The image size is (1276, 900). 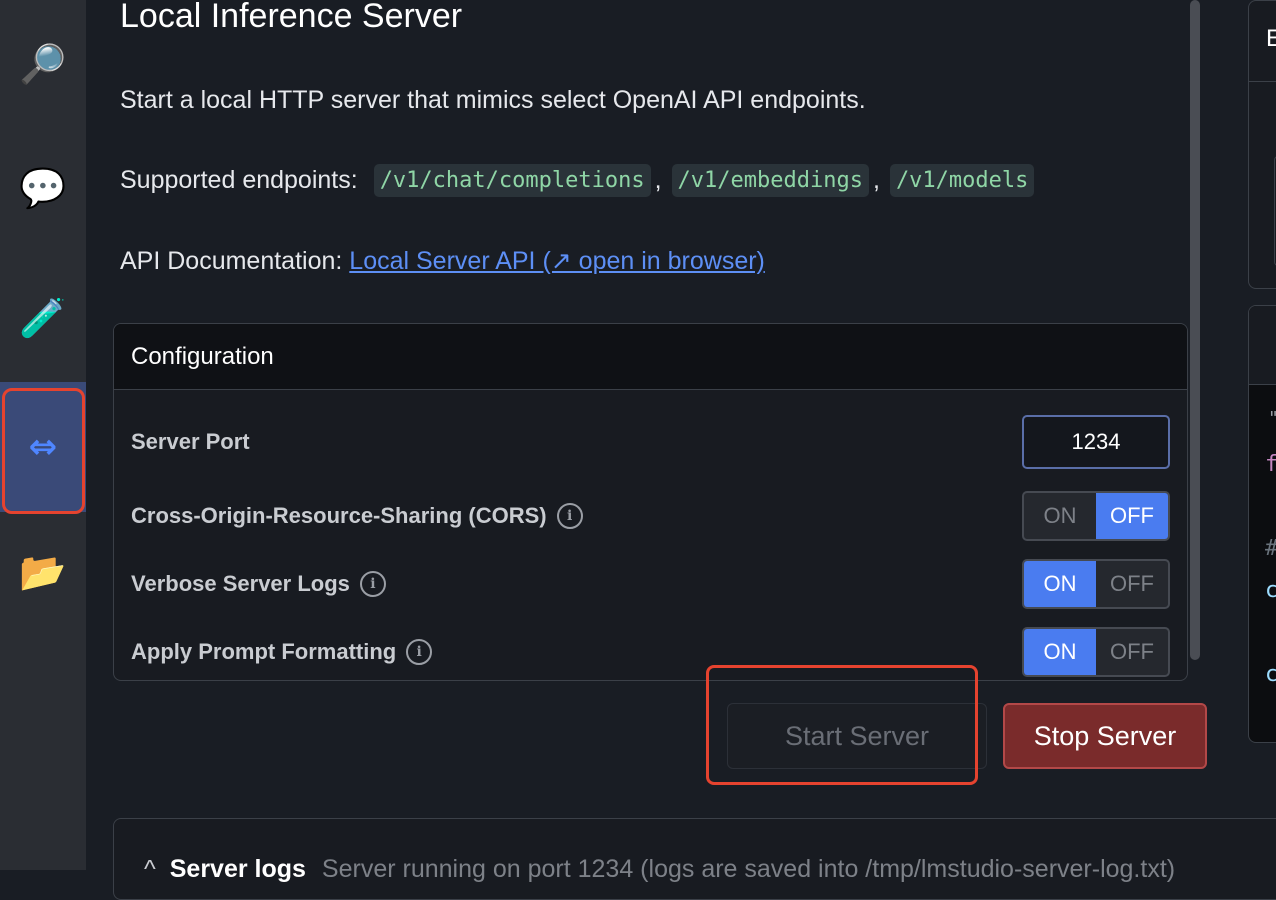 I want to click on right-panel-top: E, so click(x=1262, y=144).